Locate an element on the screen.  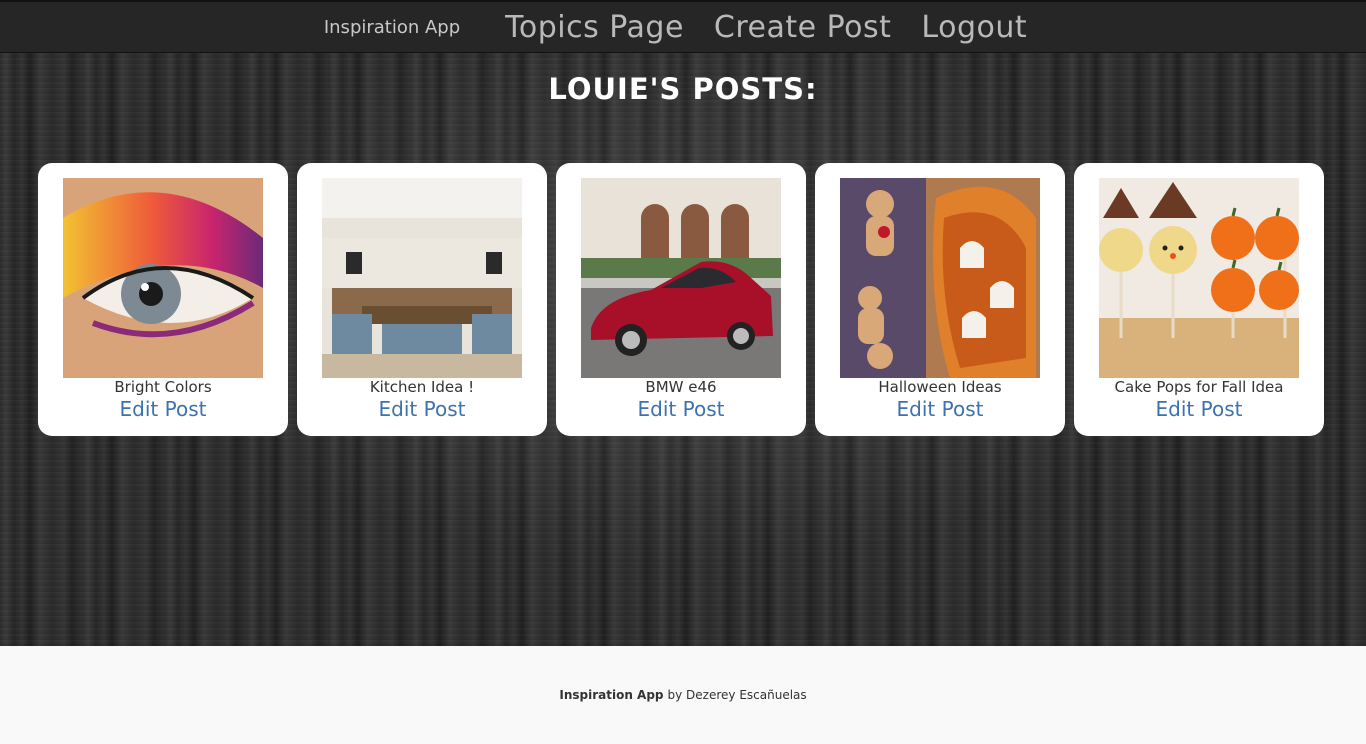
post-card: Halloween Ideas Edit Post is located at coordinates (940, 299).